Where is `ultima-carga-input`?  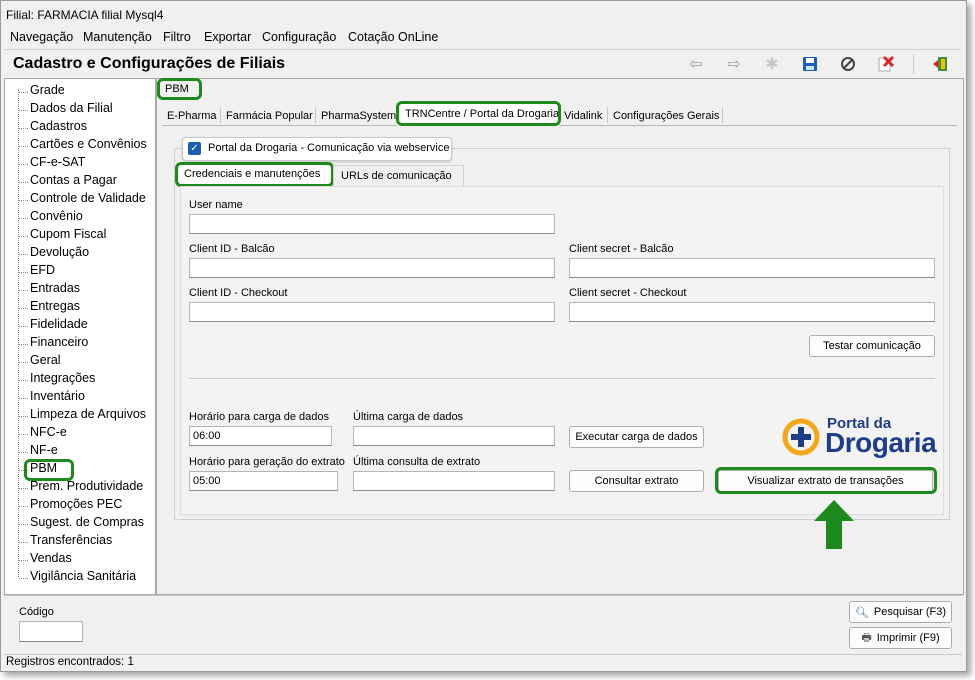 ultima-carga-input is located at coordinates (454, 436).